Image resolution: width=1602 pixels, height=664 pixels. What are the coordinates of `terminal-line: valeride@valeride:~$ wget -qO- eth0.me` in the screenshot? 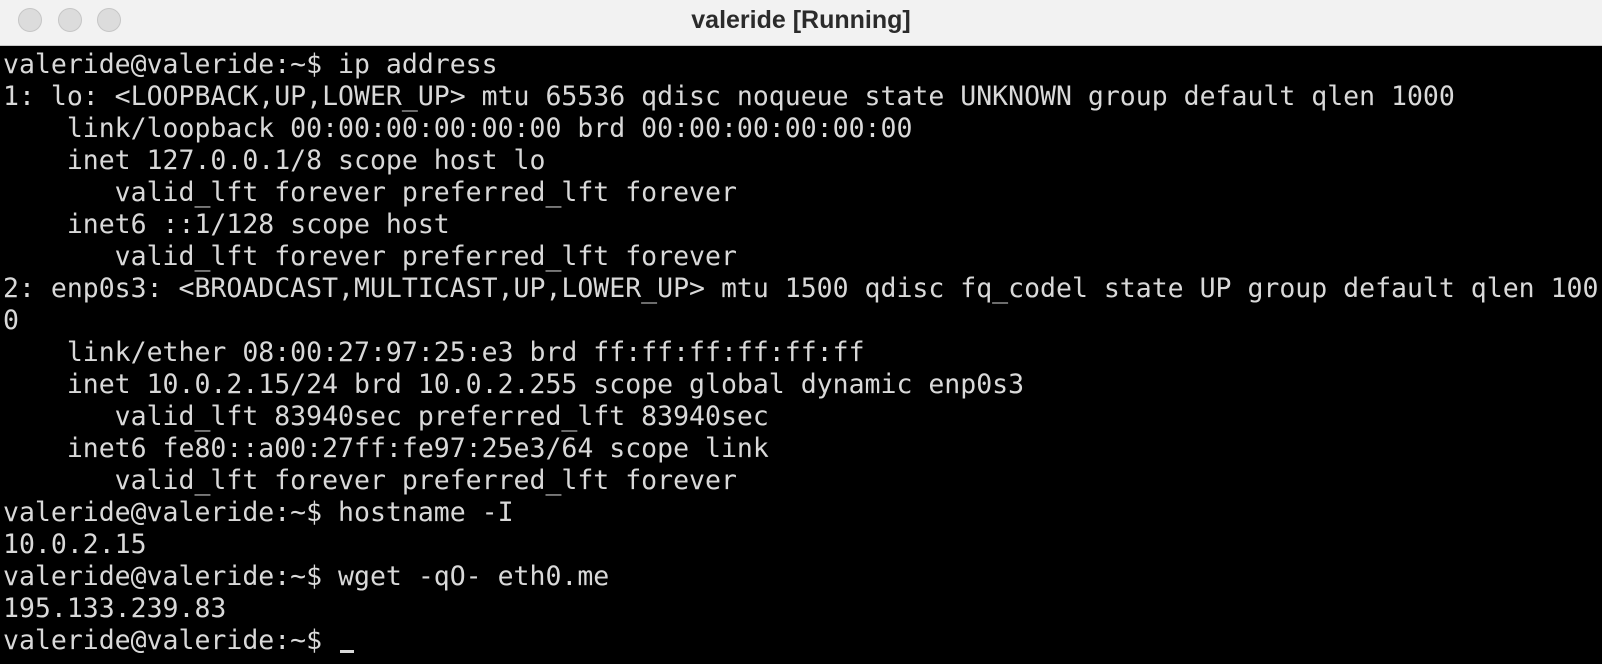 It's located at (306, 576).